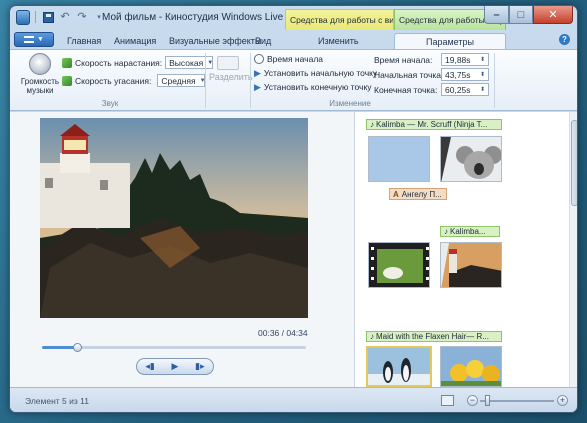 Image resolution: width=587 pixels, height=423 pixels. I want to click on split-label: Разделить, so click(231, 77).